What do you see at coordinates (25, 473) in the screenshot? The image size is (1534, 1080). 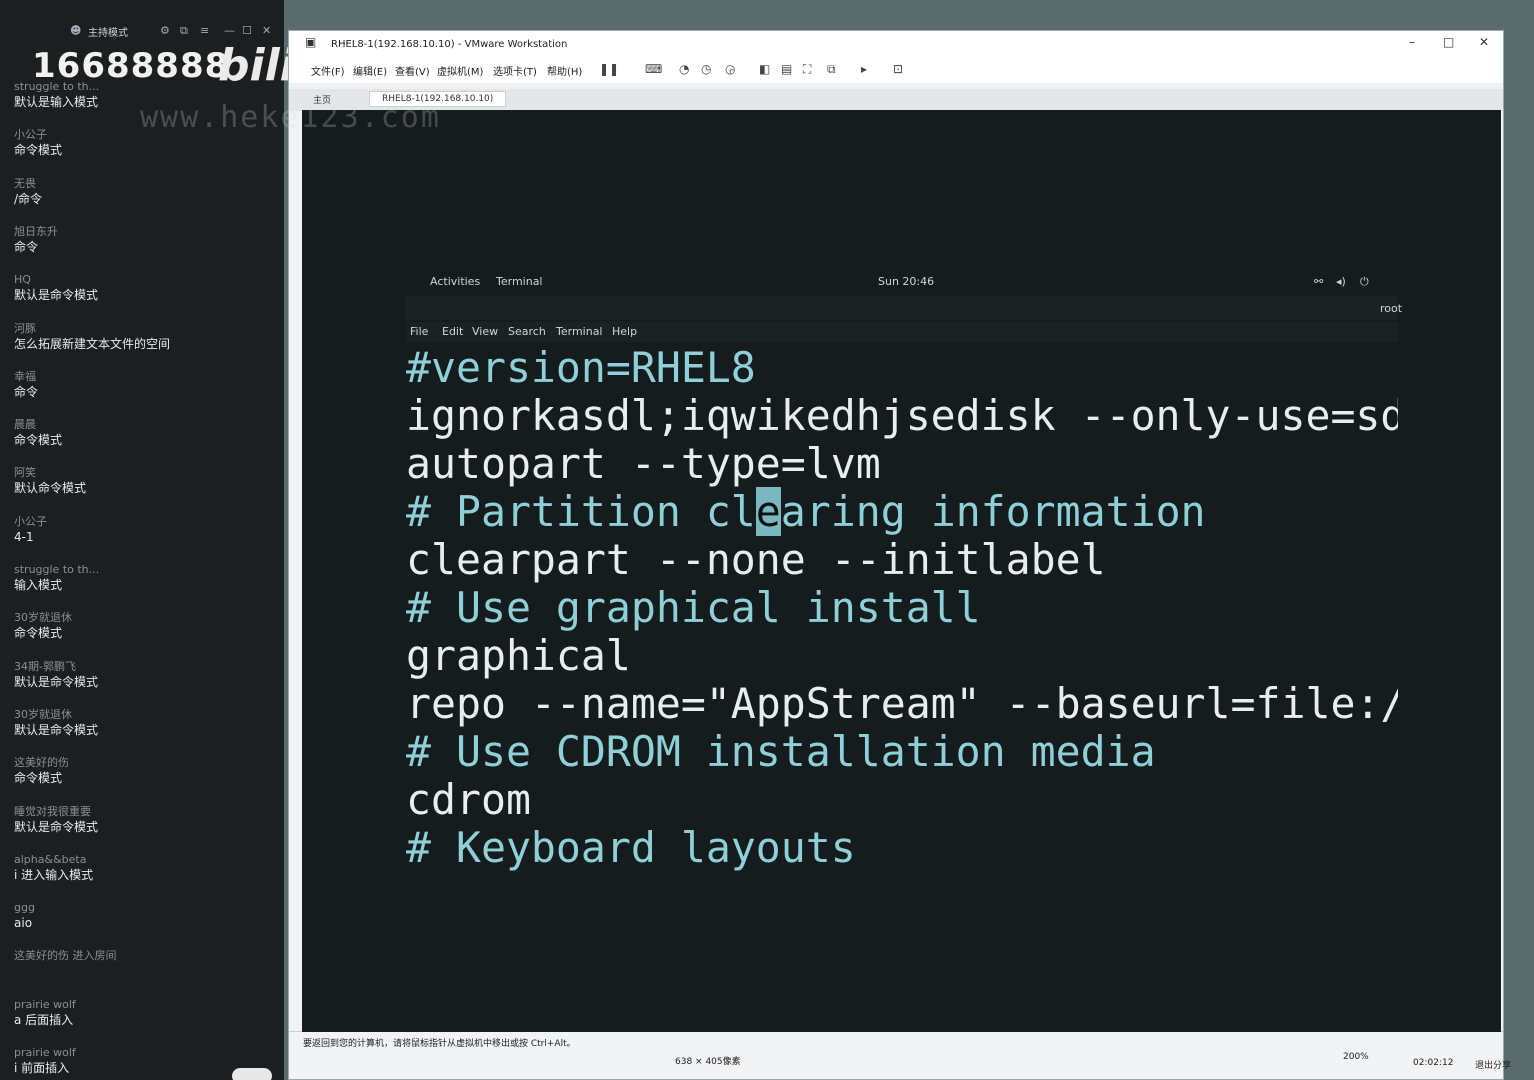 I see `chat-username: 阿笑` at bounding box center [25, 473].